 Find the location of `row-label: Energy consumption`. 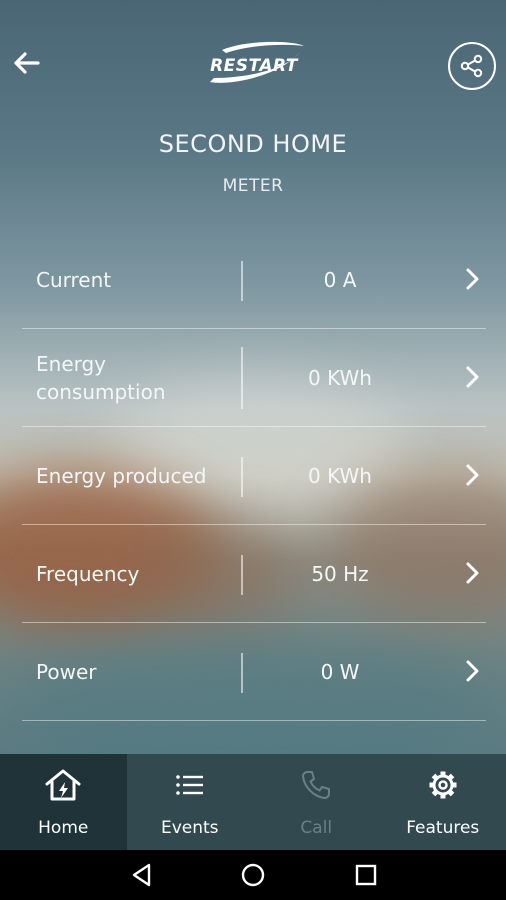

row-label: Energy consumption is located at coordinates (101, 377).